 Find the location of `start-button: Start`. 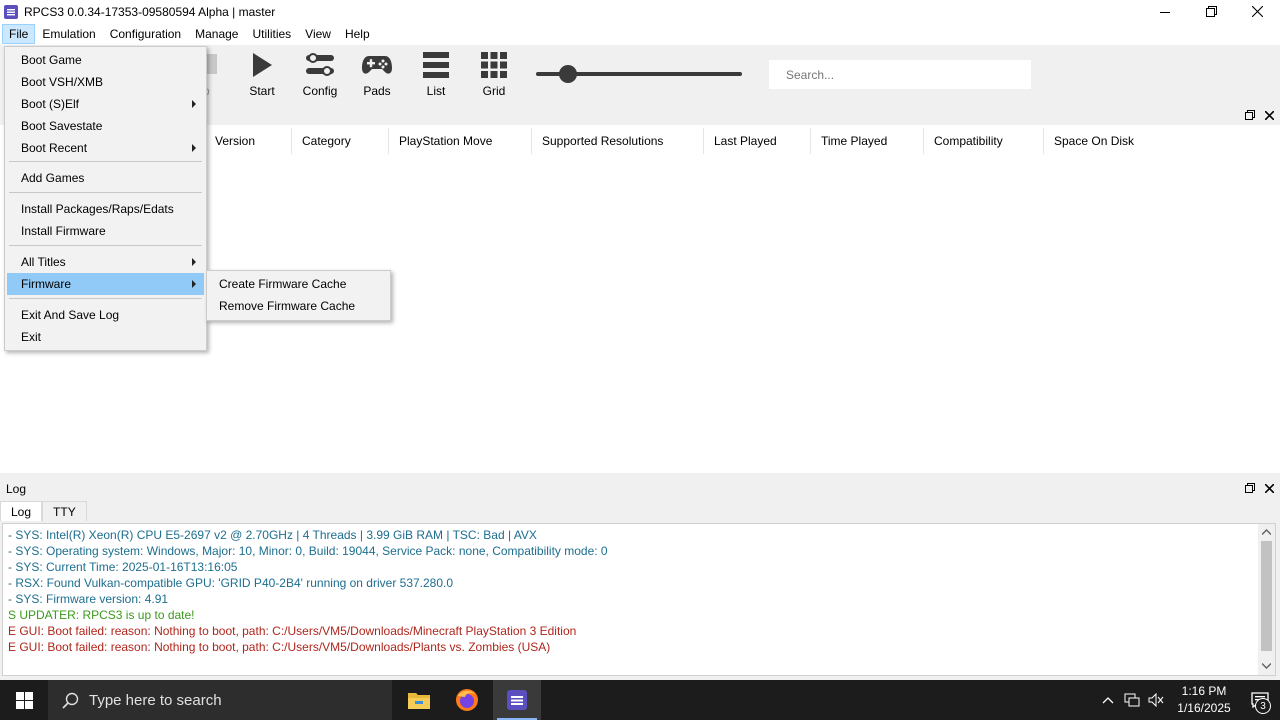

start-button: Start is located at coordinates (262, 75).